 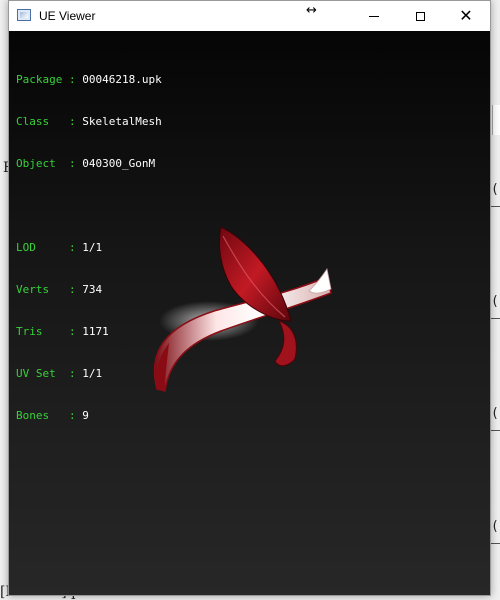 I want to click on maximize-button, so click(x=420, y=16).